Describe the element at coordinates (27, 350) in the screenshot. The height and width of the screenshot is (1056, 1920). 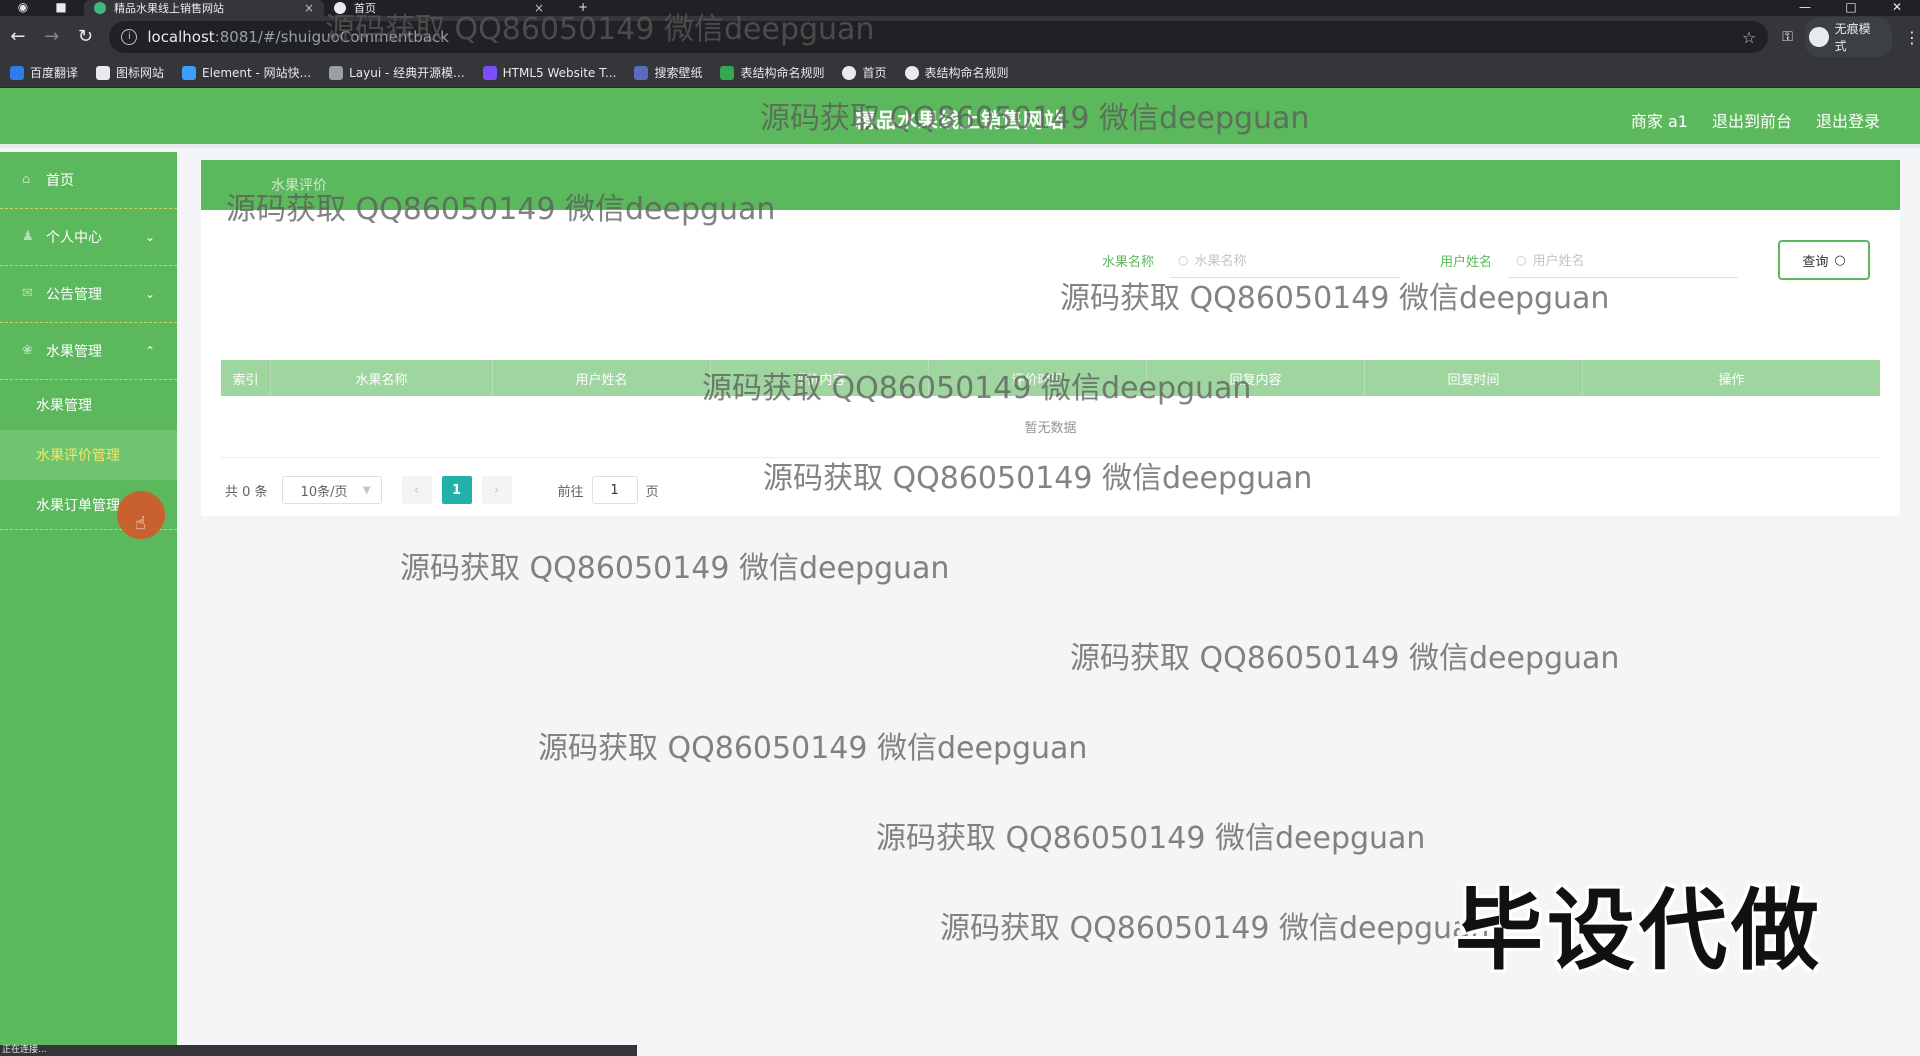
I see `fruit-icon: ❀` at that location.